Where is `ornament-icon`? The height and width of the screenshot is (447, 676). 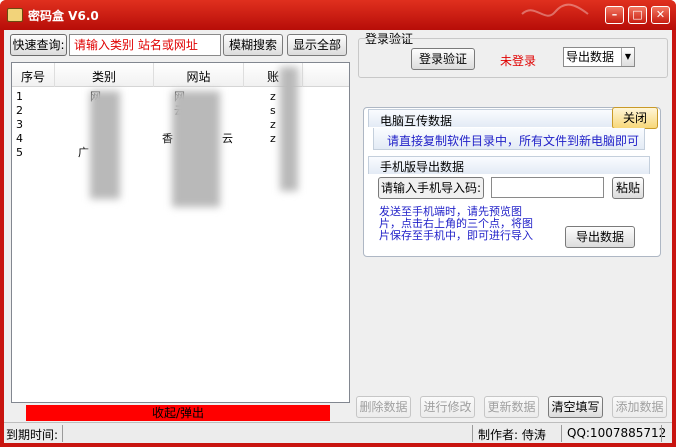
ornament-icon is located at coordinates (555, 10).